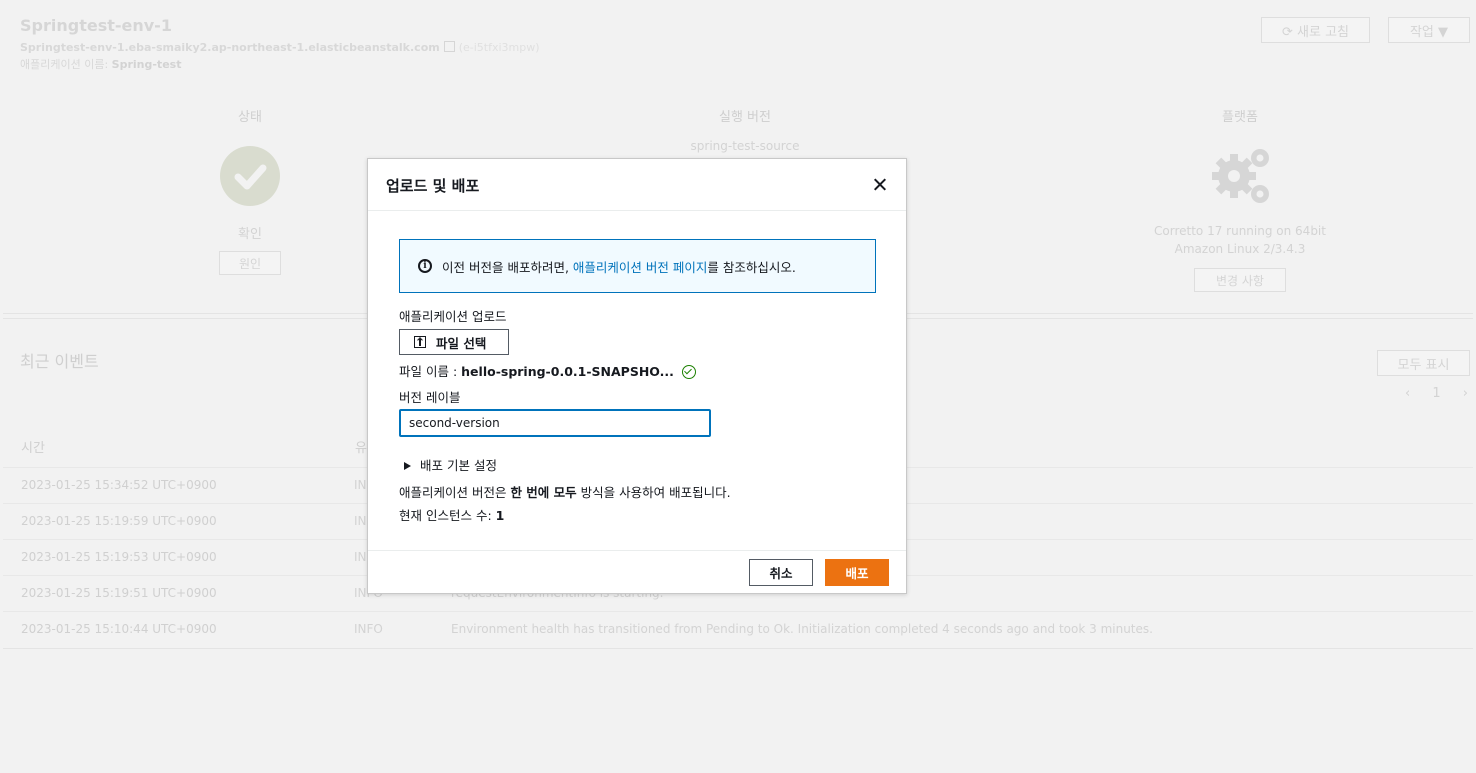  I want to click on file-name-label: 파일 이름 :, so click(428, 371).